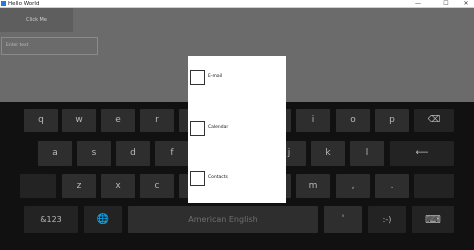  Describe the element at coordinates (55, 153) in the screenshot. I see `key-a: a` at that location.